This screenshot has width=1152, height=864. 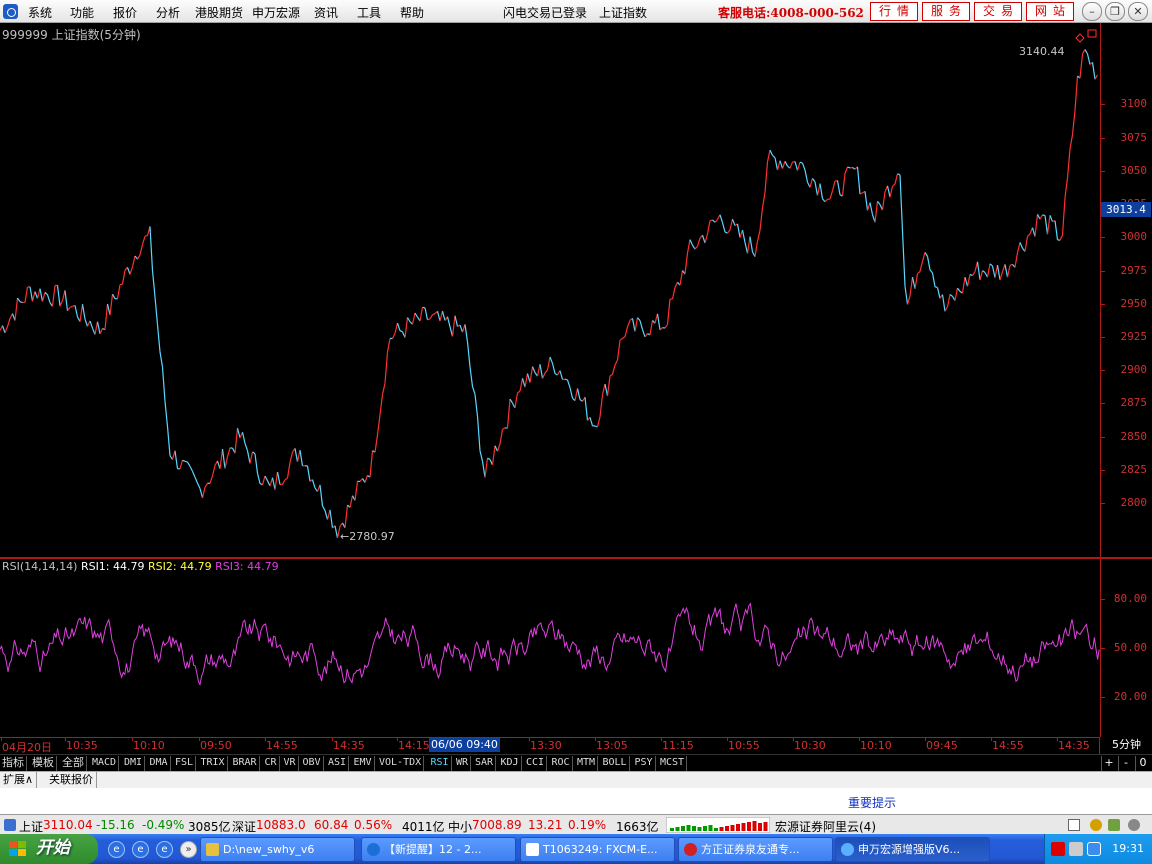 What do you see at coordinates (1096, 825) in the screenshot?
I see `bulb-icon` at bounding box center [1096, 825].